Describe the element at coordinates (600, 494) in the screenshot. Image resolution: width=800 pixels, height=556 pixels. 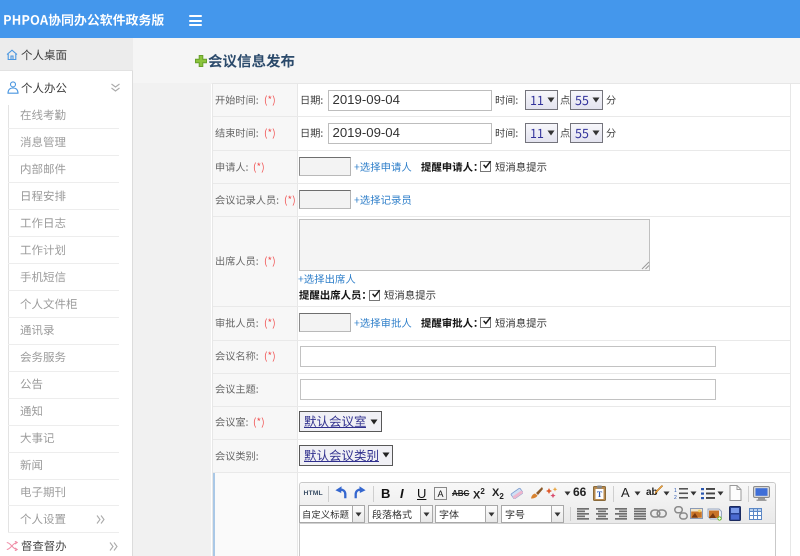
I see `svg-text: T` at that location.